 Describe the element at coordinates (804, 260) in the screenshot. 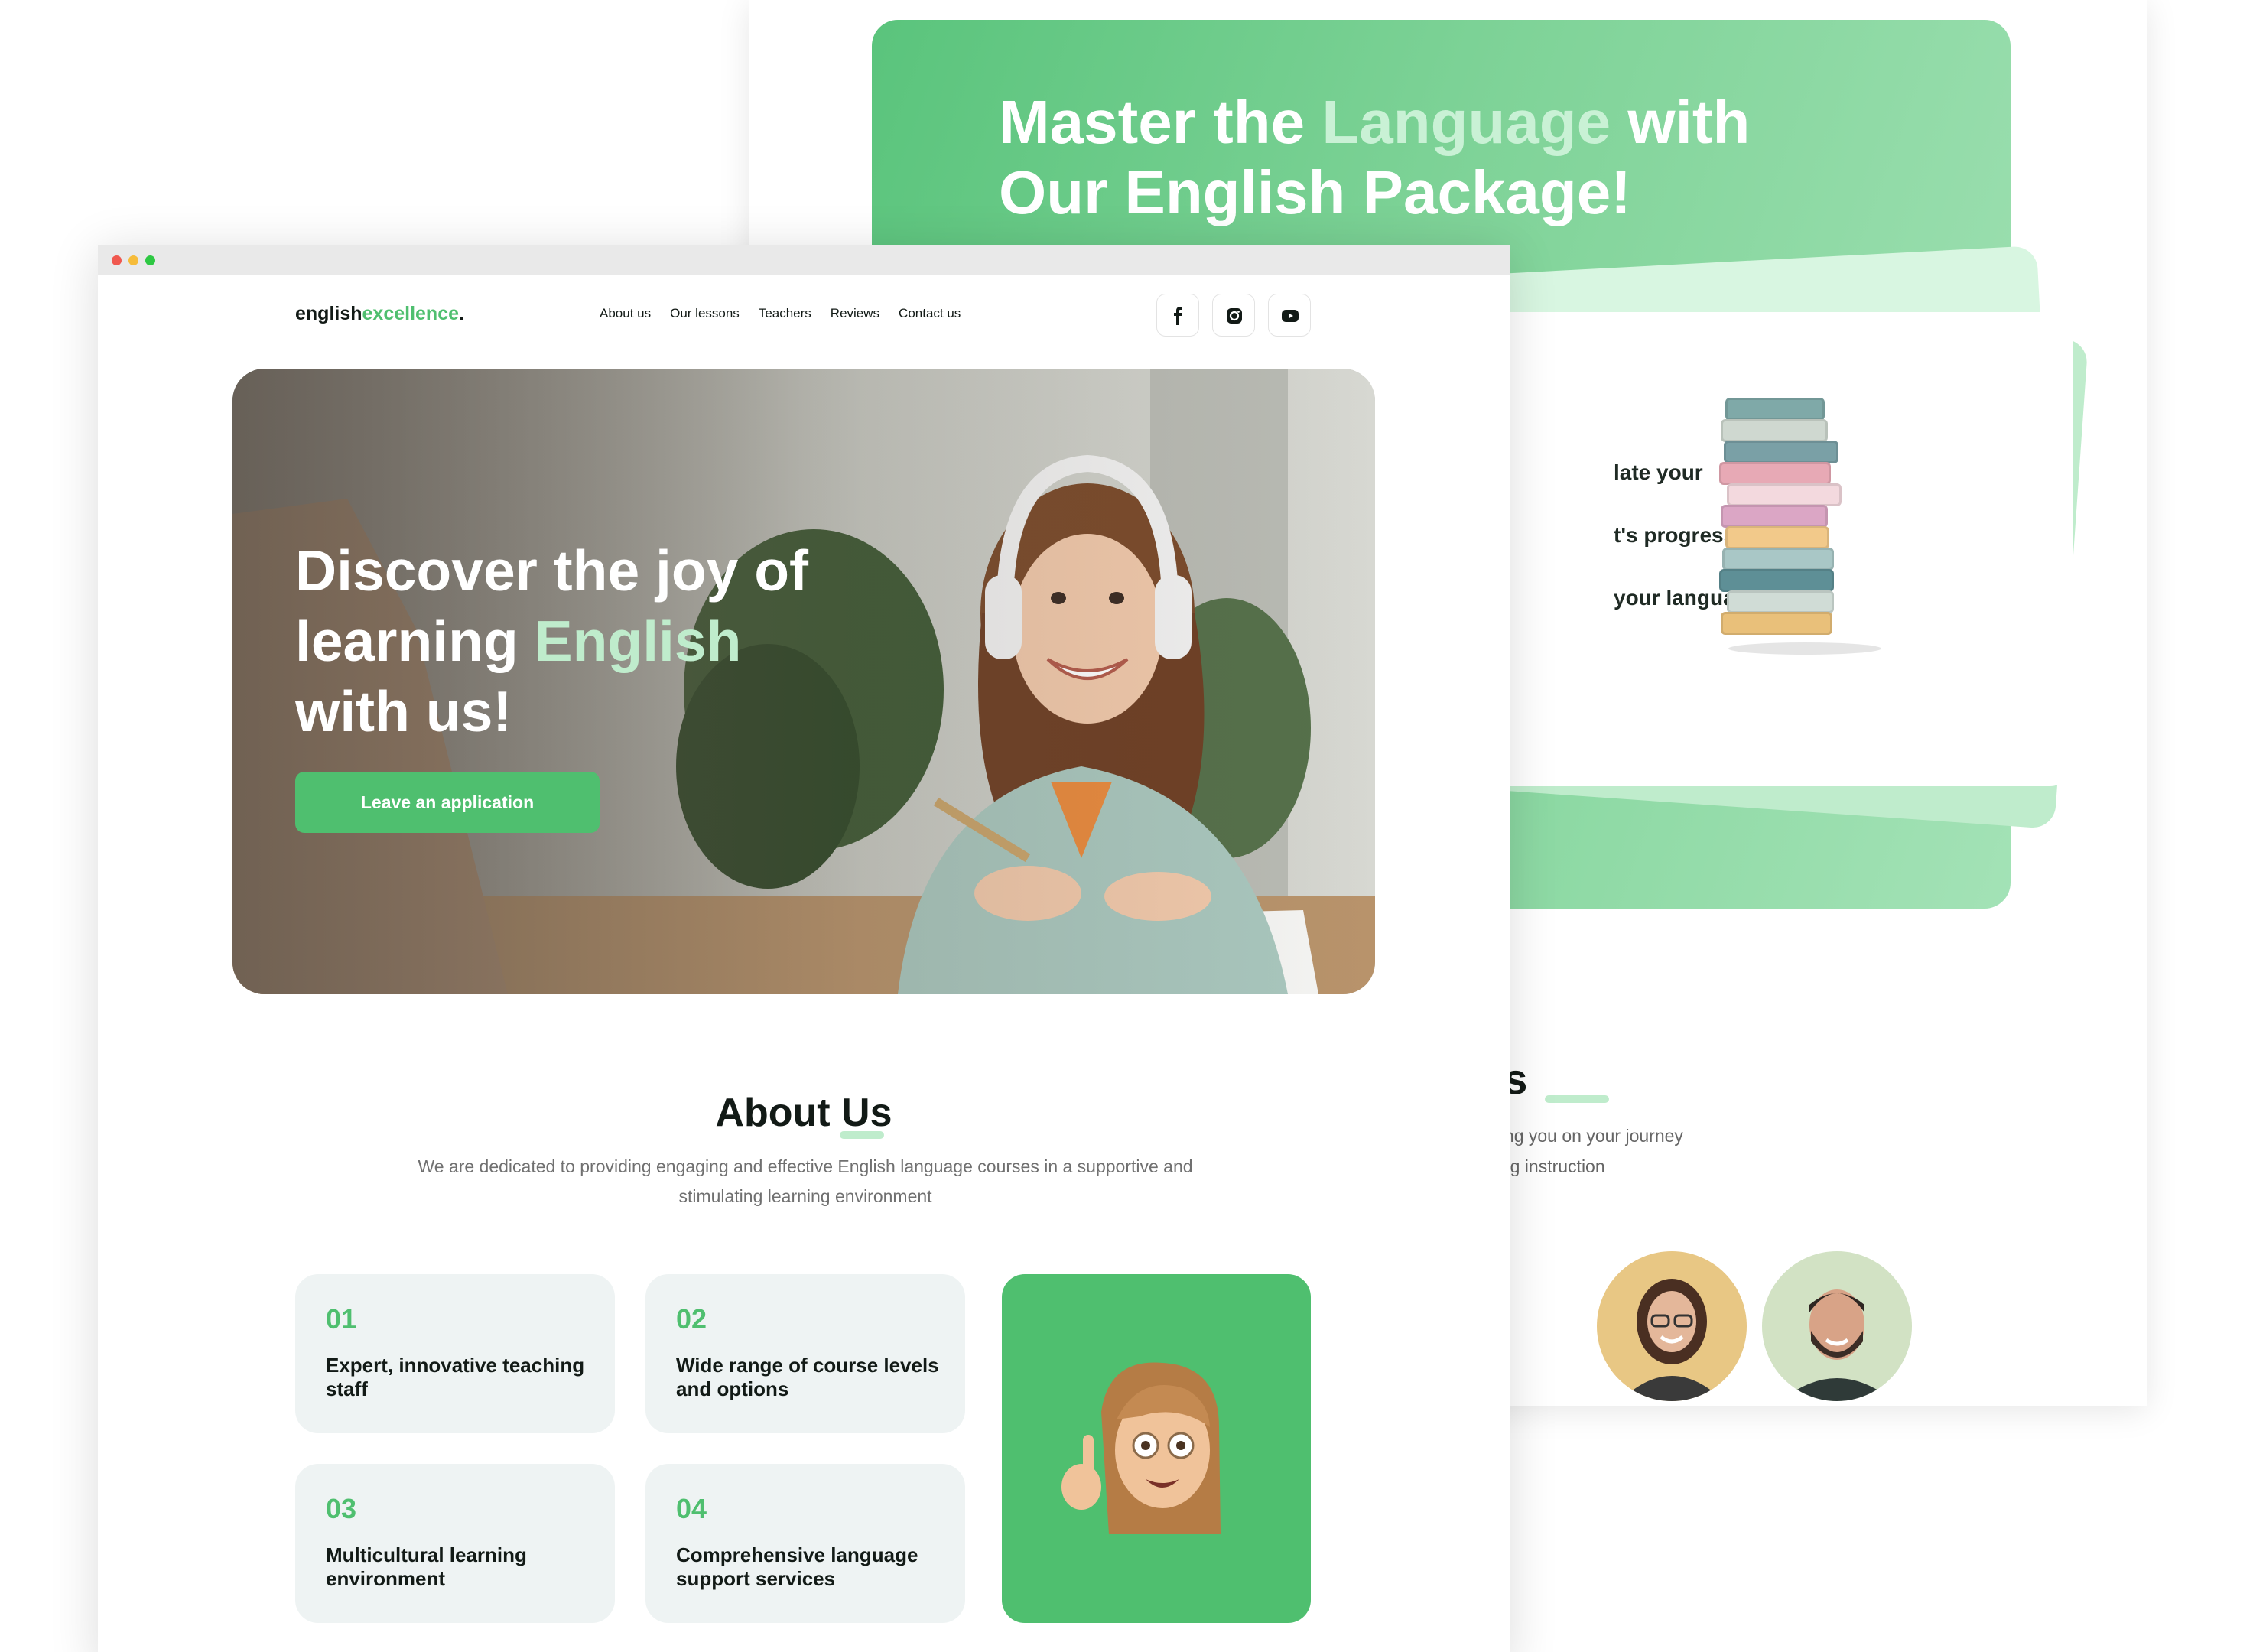

I see `browser-titlebar` at that location.